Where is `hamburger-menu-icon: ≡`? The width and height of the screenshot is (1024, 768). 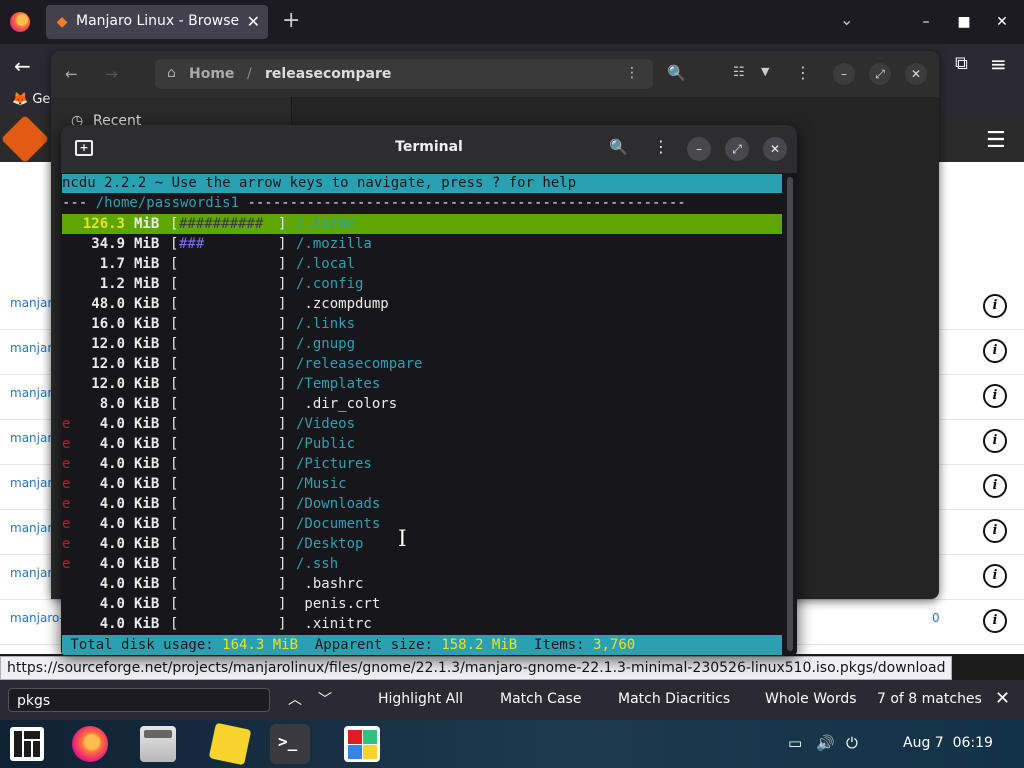 hamburger-menu-icon: ≡ is located at coordinates (998, 64).